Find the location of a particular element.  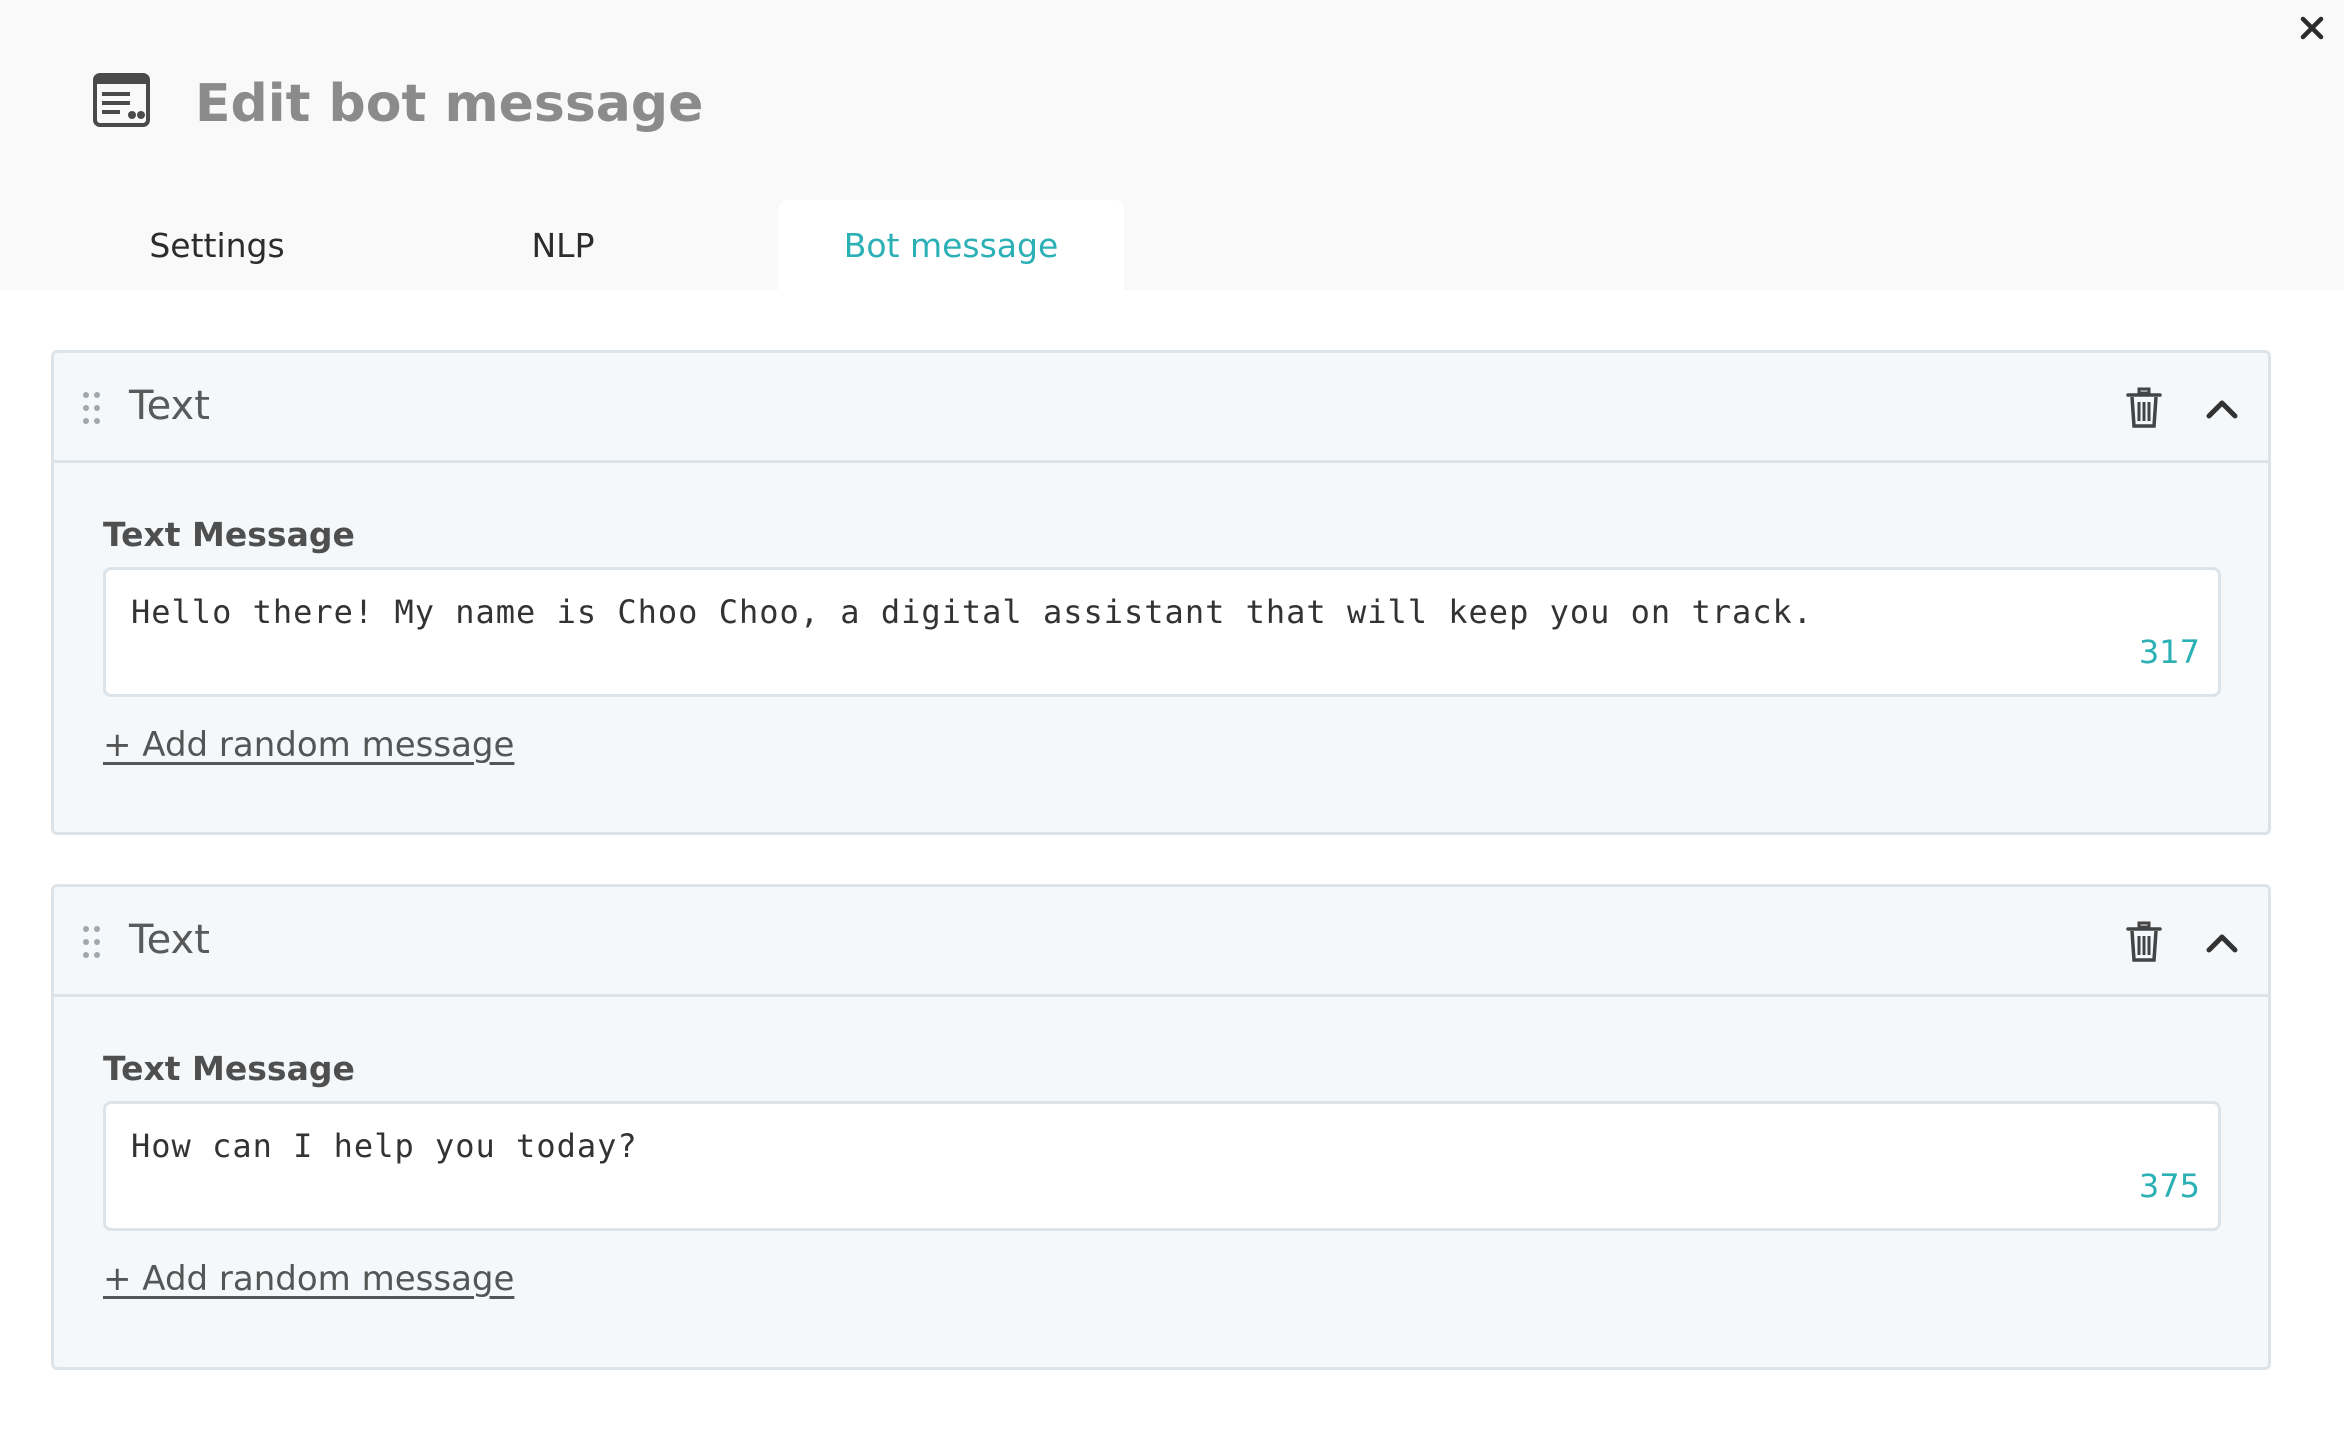

close-button is located at coordinates (2312, 28).